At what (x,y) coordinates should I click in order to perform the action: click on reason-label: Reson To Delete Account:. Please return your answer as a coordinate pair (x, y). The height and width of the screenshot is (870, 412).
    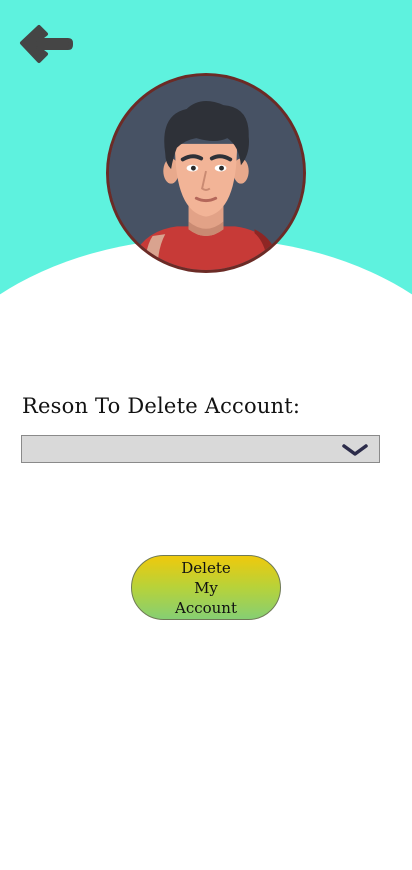
    Looking at the image, I should click on (161, 406).